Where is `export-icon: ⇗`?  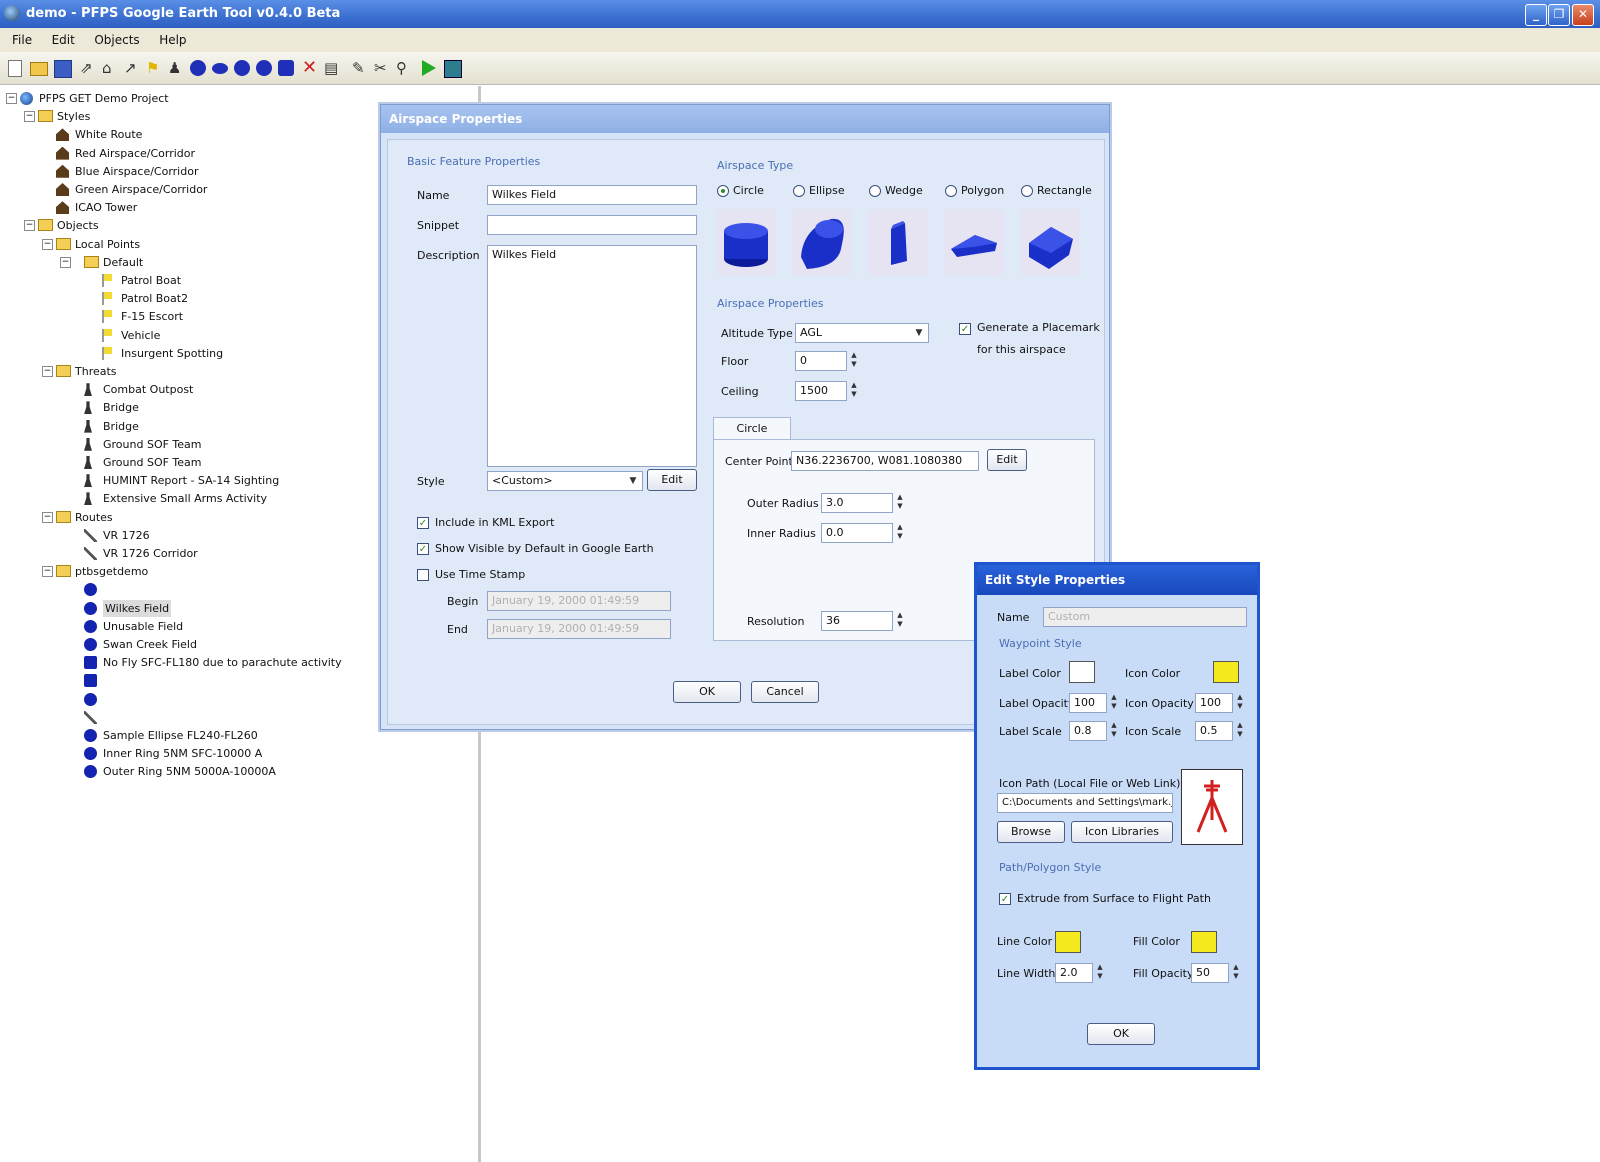 export-icon: ⇗ is located at coordinates (86, 68).